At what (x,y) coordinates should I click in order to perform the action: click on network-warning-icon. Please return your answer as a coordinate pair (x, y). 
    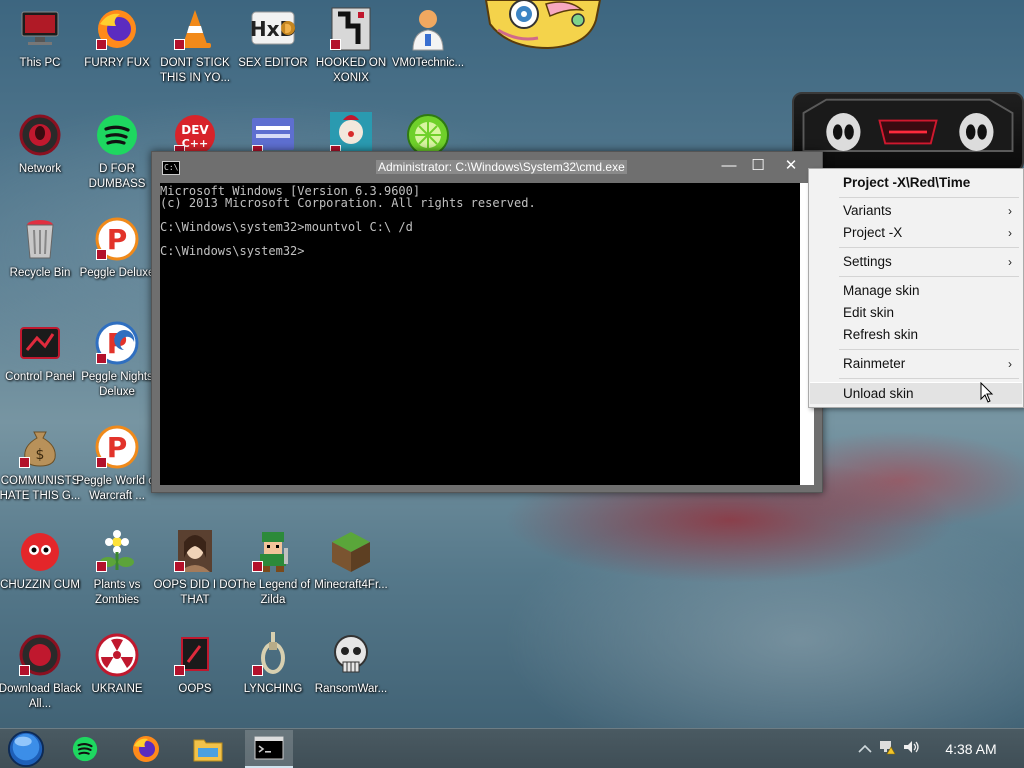
    Looking at the image, I should click on (887, 749).